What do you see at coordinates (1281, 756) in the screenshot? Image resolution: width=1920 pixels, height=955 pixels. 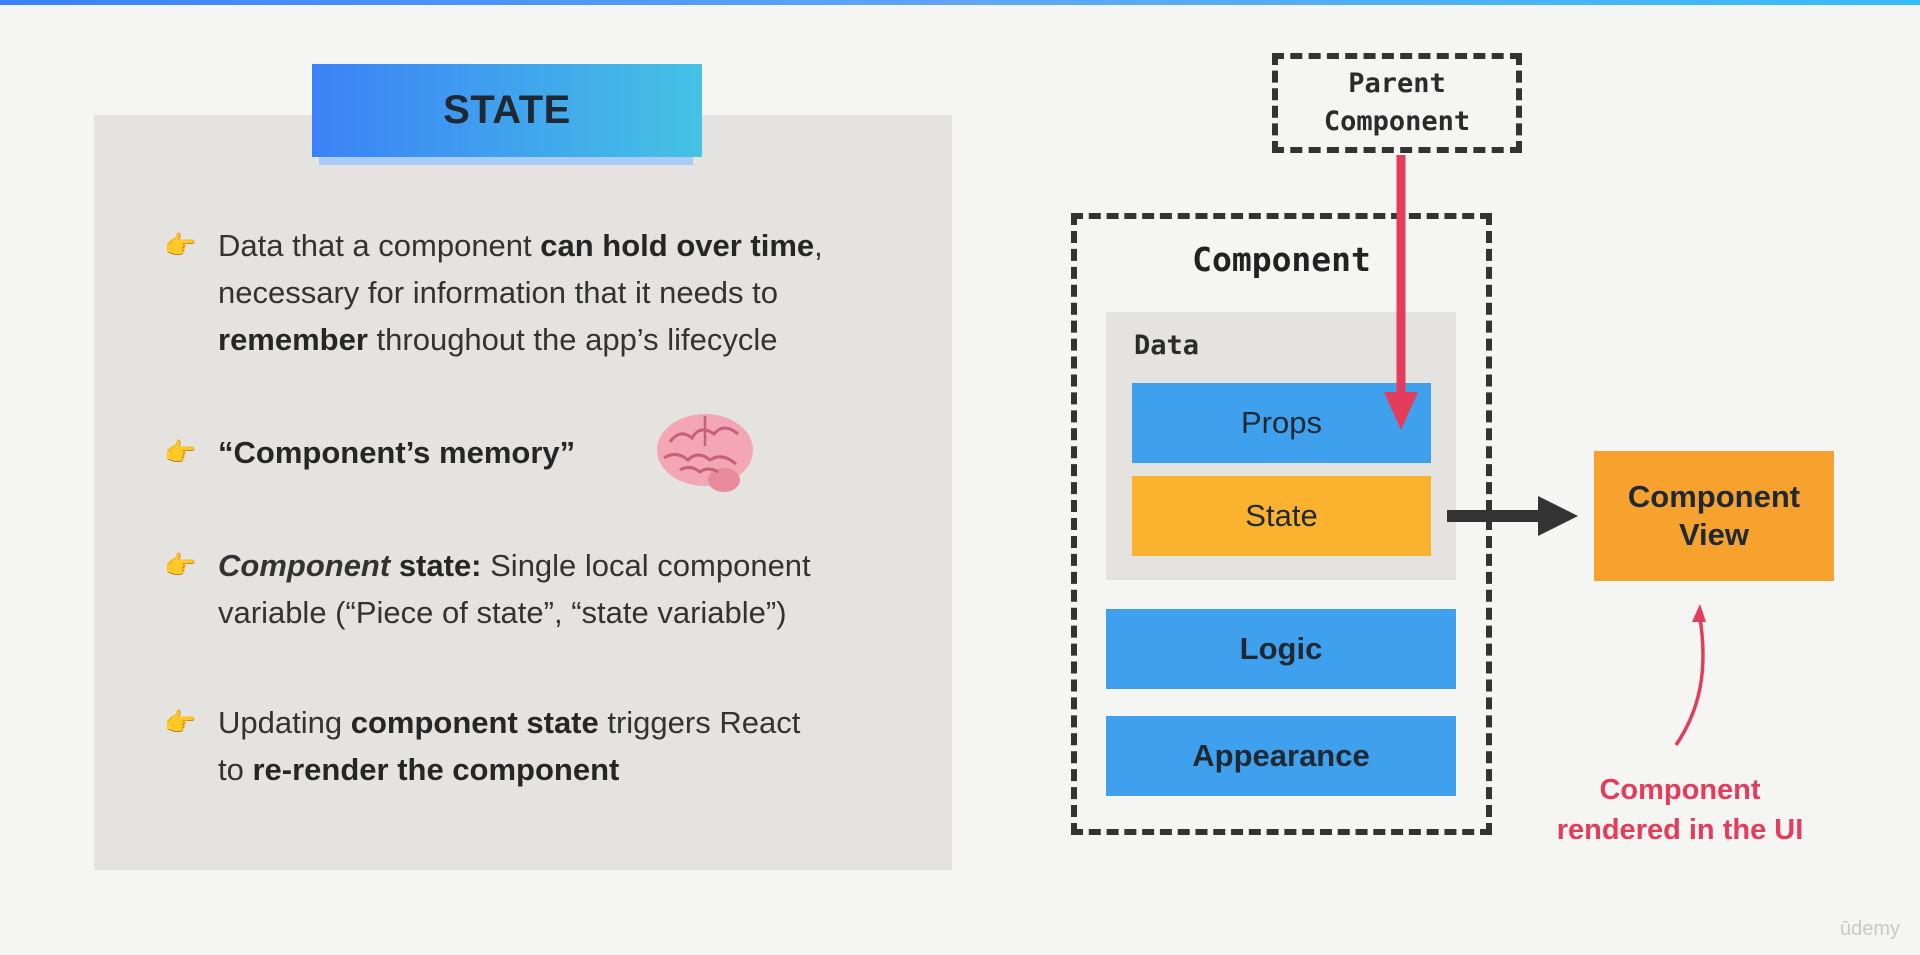 I see `appearance-block: Appearance` at bounding box center [1281, 756].